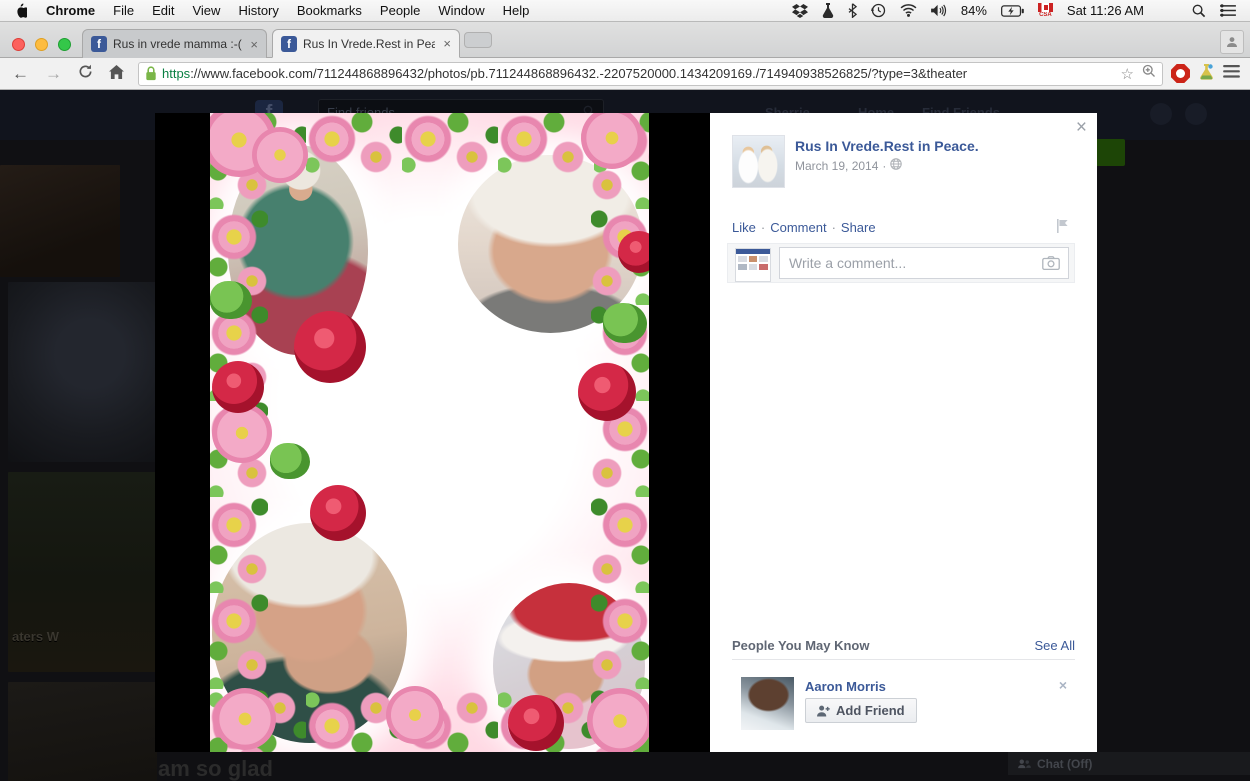 This screenshot has width=1250, height=781. What do you see at coordinates (758, 161) in the screenshot?
I see `page-avatar-angels` at bounding box center [758, 161].